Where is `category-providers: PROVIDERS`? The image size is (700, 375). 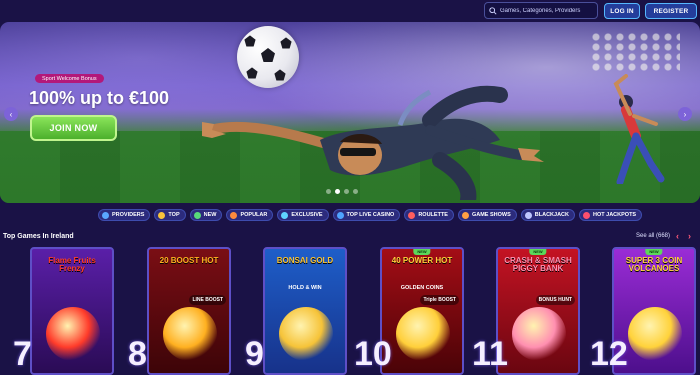 category-providers: PROVIDERS is located at coordinates (124, 215).